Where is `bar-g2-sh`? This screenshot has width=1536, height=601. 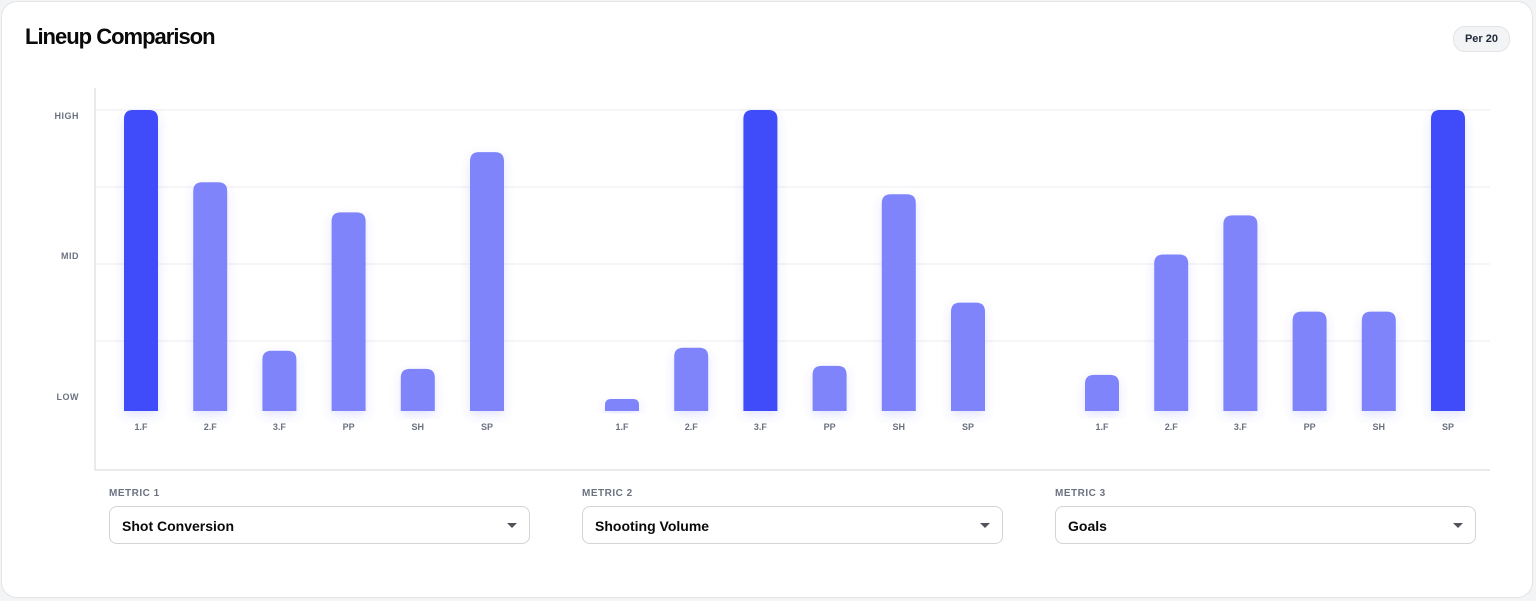 bar-g2-sh is located at coordinates (898, 302).